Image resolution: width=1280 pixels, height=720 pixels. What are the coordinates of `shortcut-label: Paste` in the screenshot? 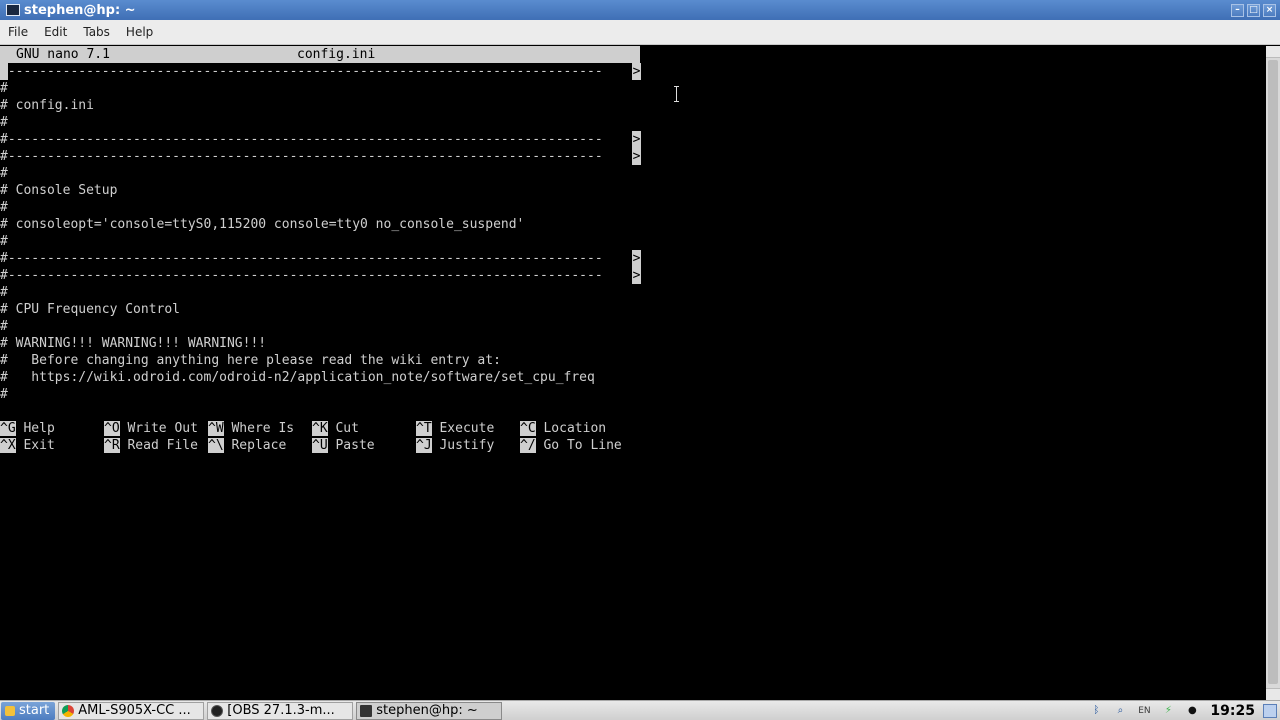 It's located at (355, 445).